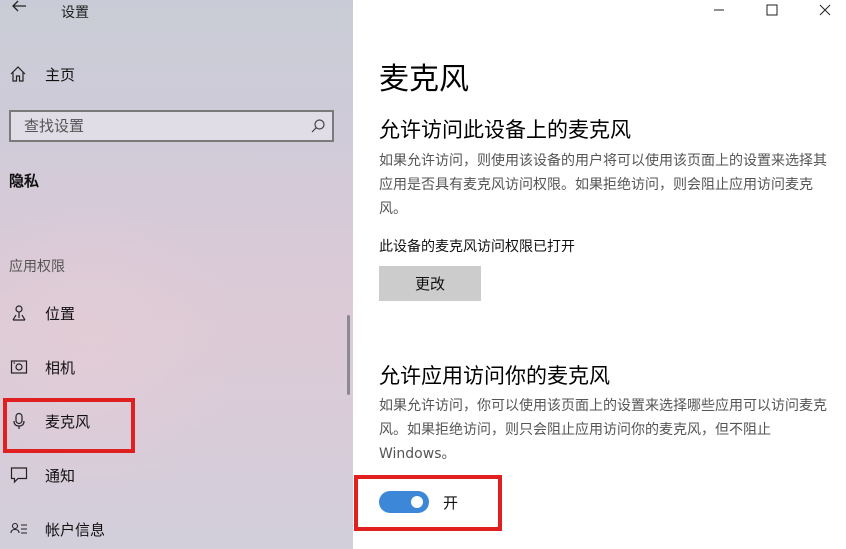  I want to click on search-box, so click(171, 126).